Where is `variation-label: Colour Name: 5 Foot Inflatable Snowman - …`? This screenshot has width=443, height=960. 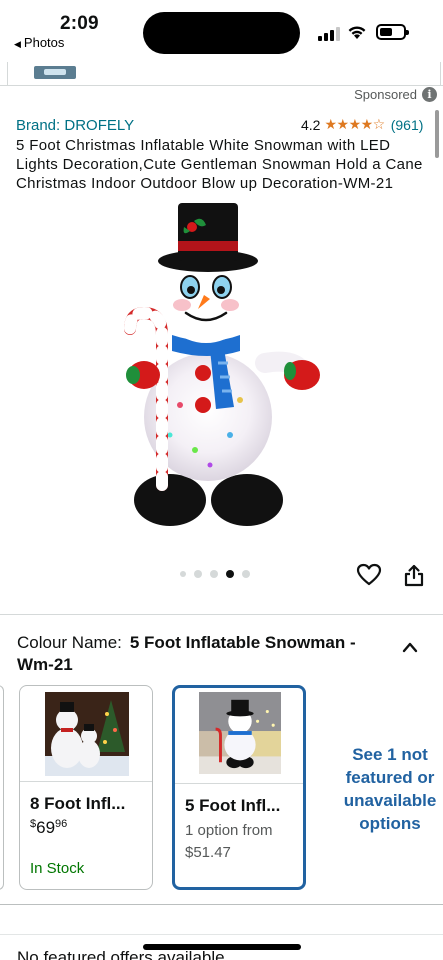
variation-label: Colour Name: 5 Foot Inflatable Snowman - … is located at coordinates (207, 654).